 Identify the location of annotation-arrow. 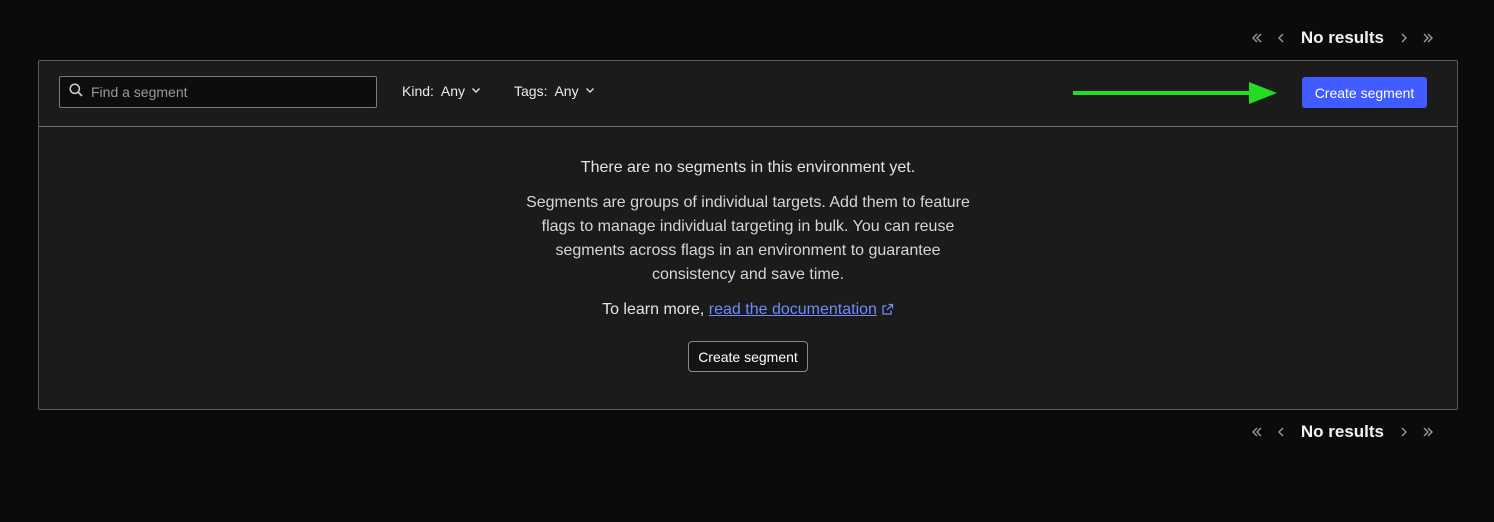
(1176, 95).